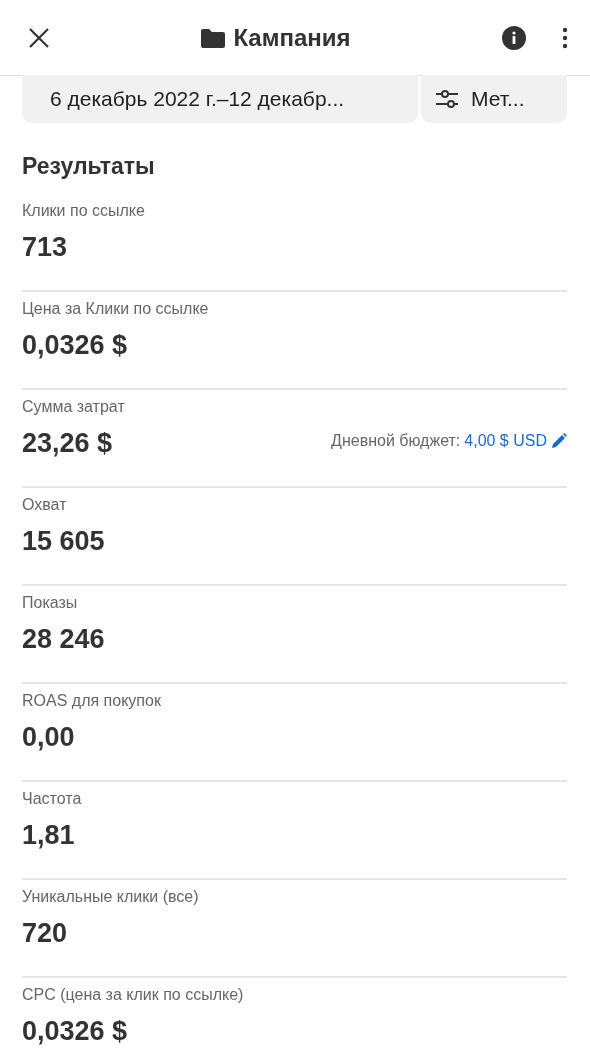 The height and width of the screenshot is (1062, 590). What do you see at coordinates (92, 700) in the screenshot?
I see `metric-label: ROAS для покупок` at bounding box center [92, 700].